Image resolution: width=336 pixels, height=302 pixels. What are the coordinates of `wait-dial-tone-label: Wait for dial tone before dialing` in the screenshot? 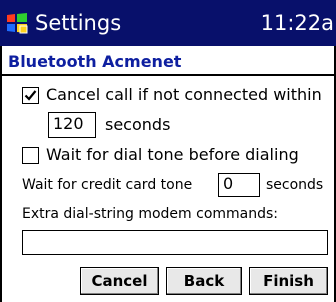 It's located at (172, 154).